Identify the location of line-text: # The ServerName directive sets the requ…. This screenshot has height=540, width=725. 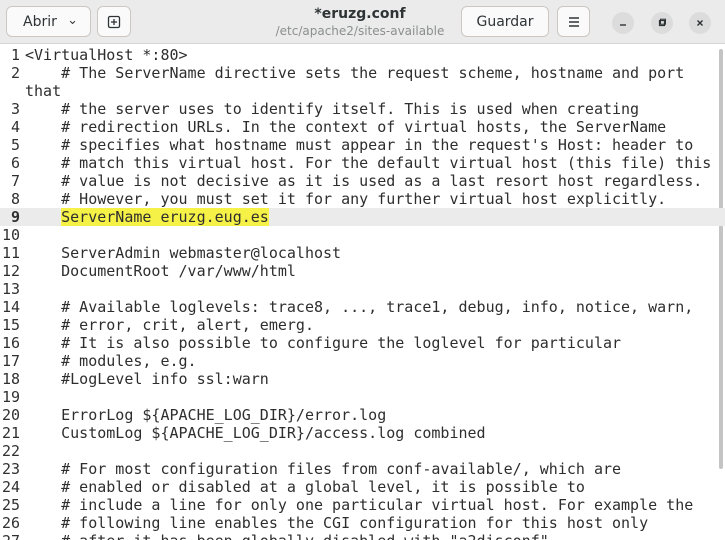
(355, 73).